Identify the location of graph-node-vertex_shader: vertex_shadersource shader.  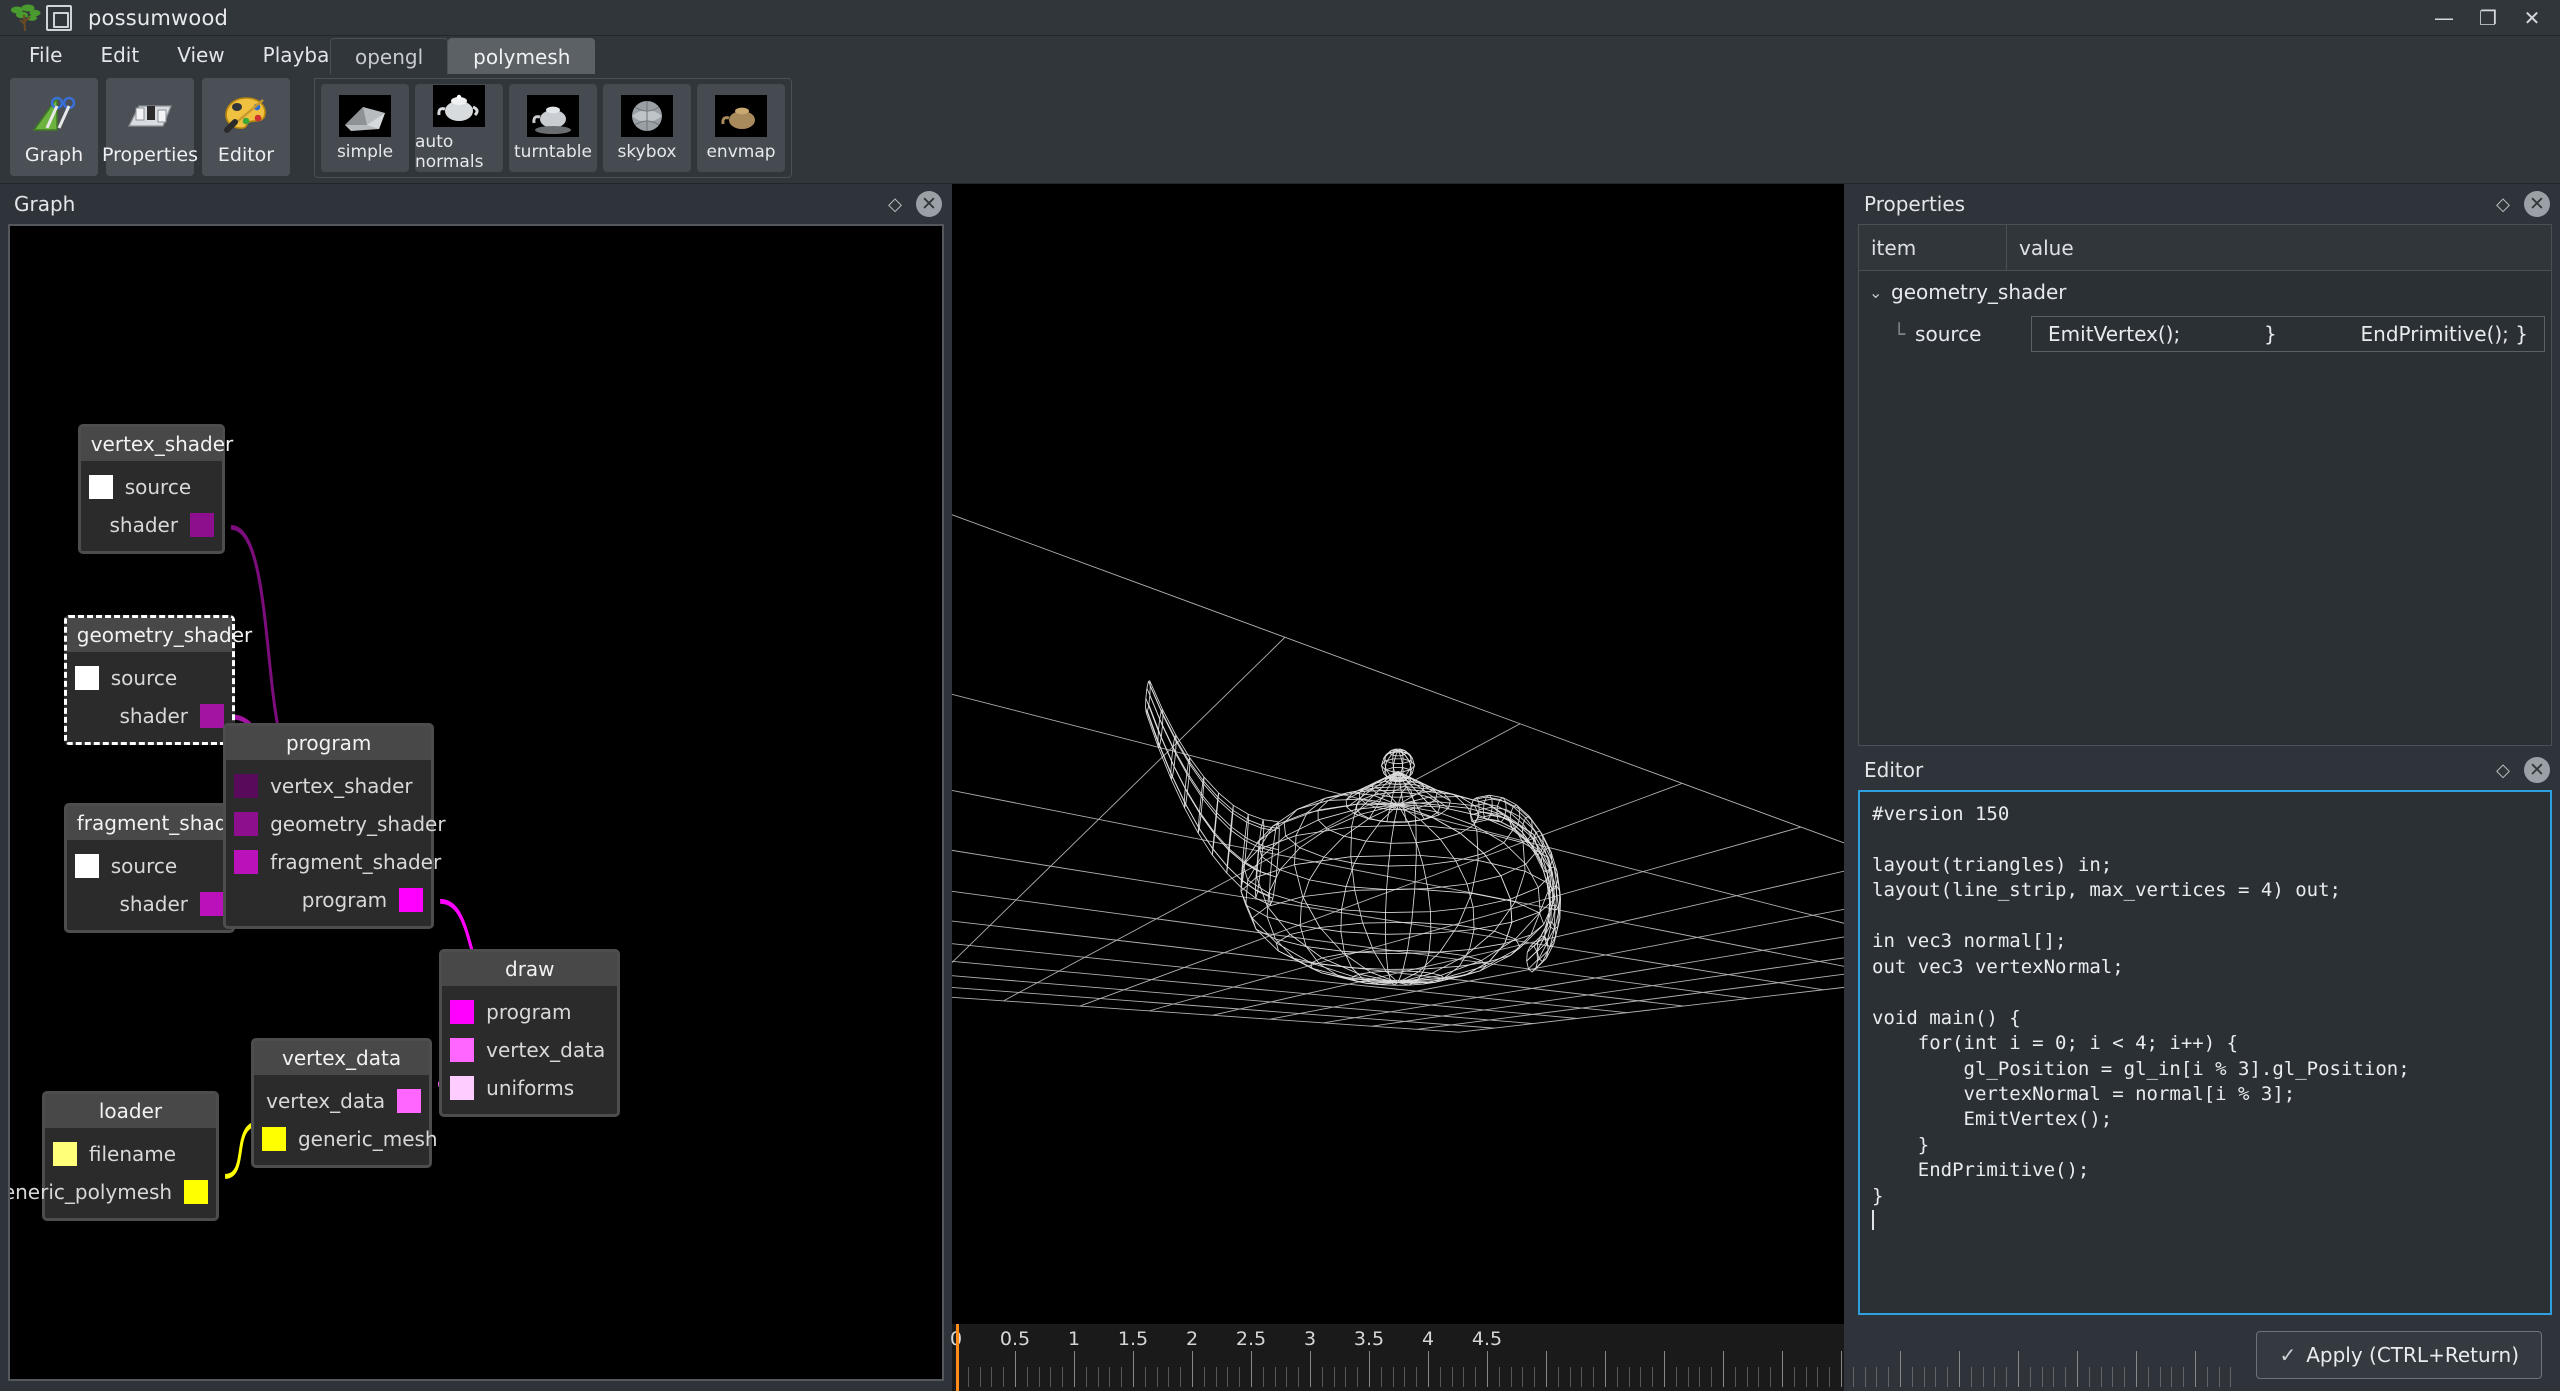
(155, 488).